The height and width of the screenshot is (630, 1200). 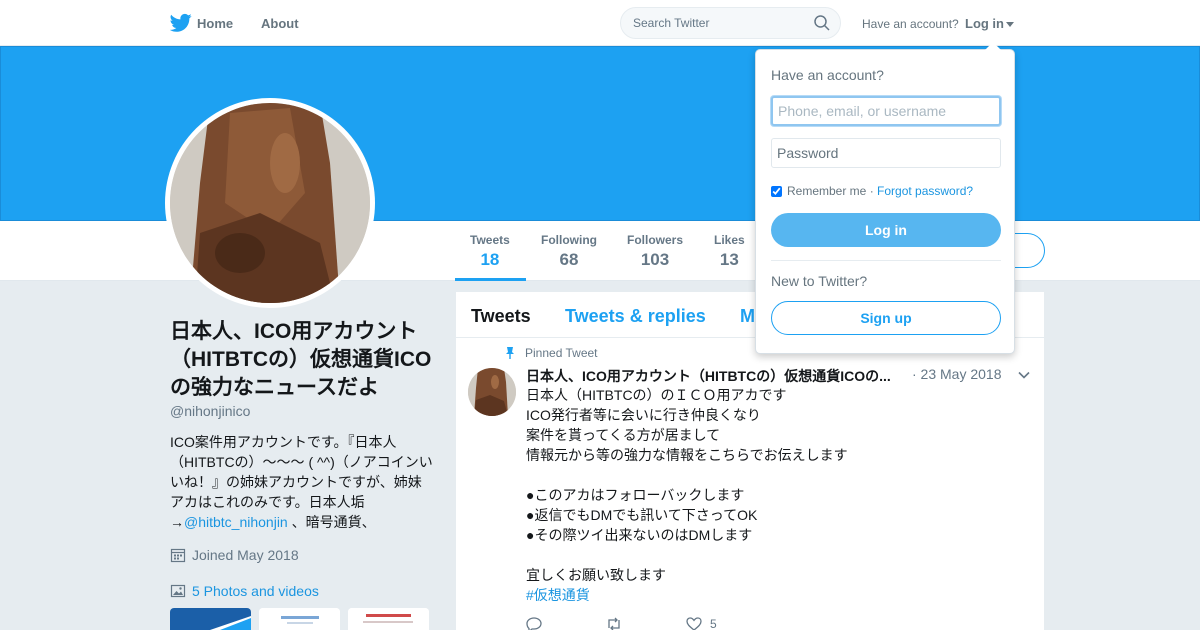 I want to click on stat-followers: Followers 103, so click(x=655, y=251).